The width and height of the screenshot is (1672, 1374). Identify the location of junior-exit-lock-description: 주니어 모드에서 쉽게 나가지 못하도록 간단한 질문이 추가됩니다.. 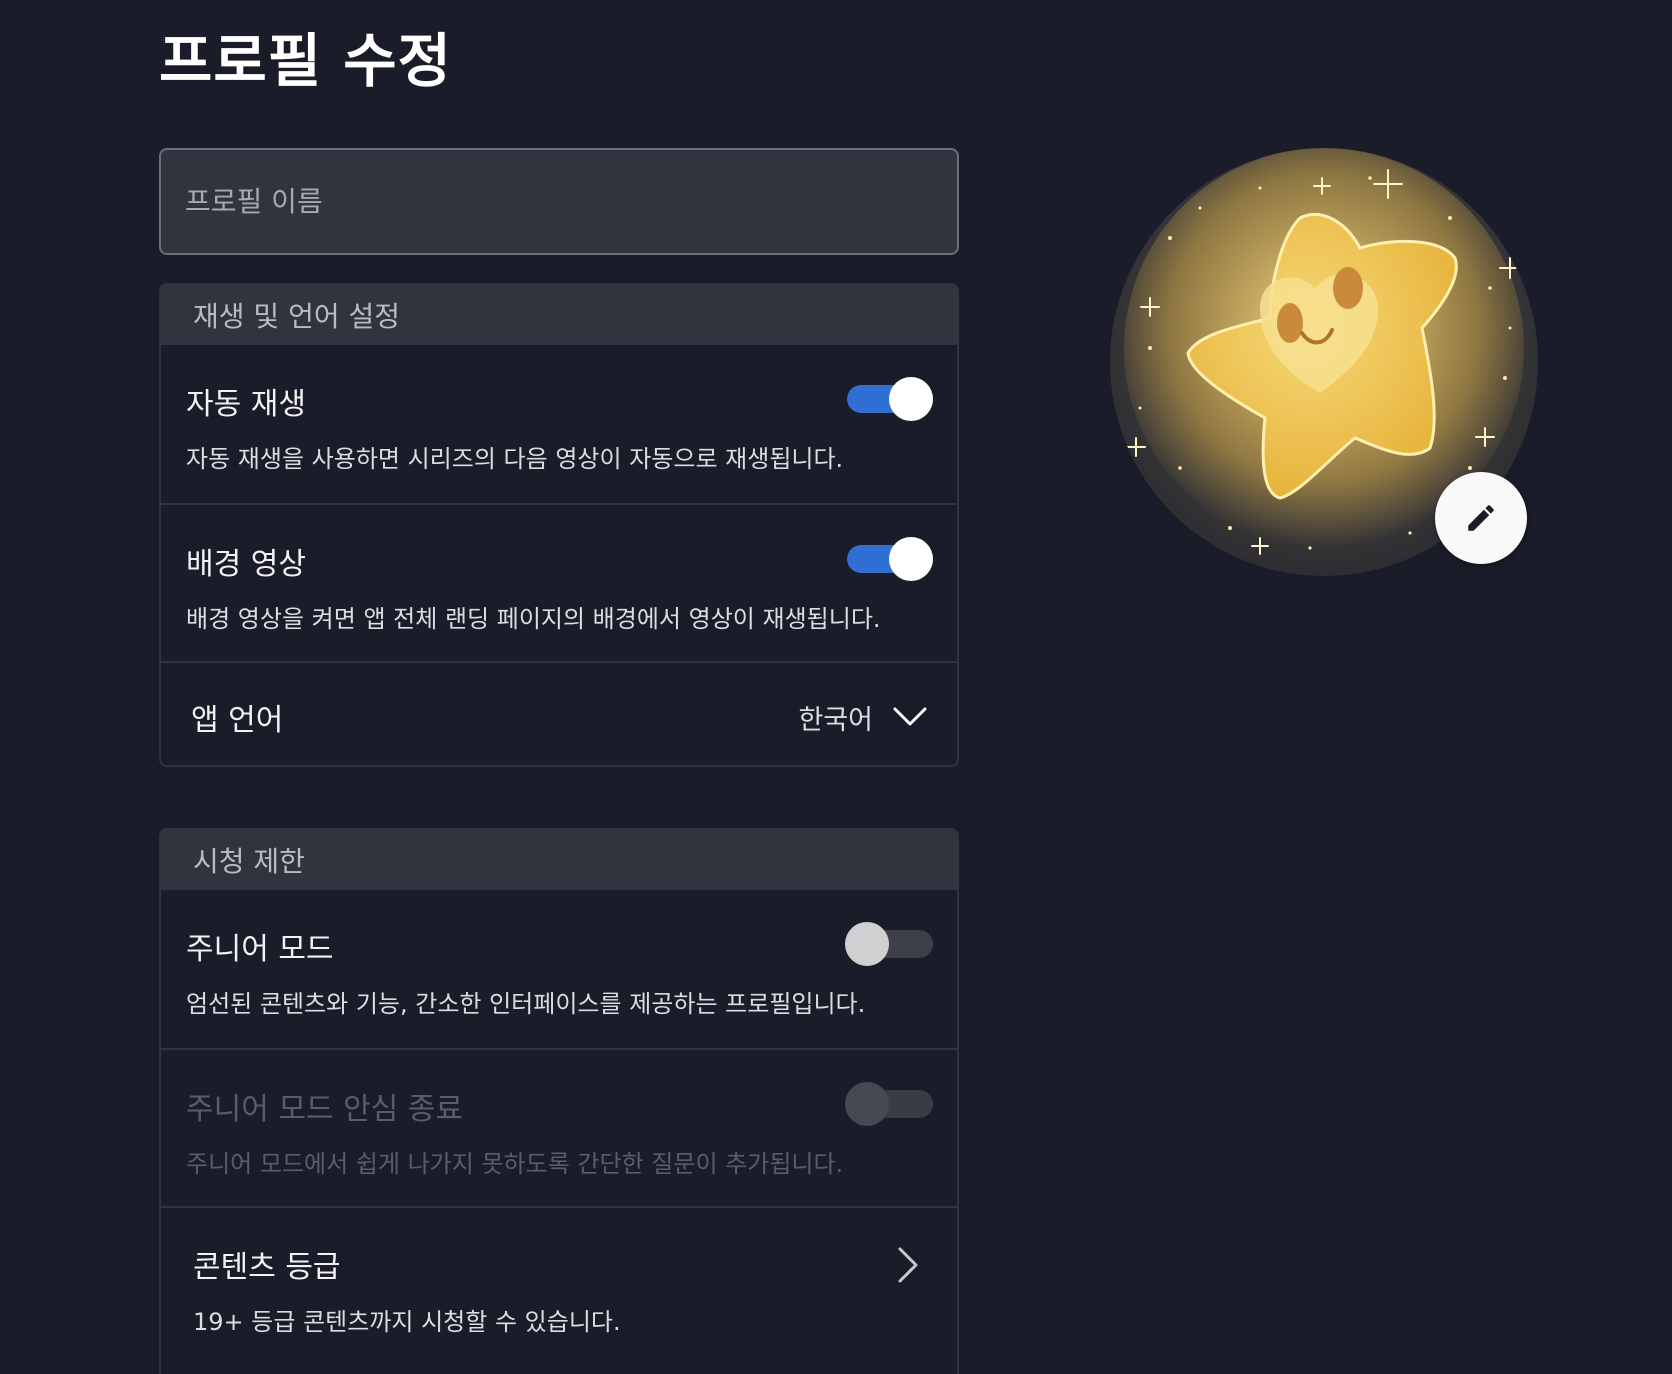
(515, 1164).